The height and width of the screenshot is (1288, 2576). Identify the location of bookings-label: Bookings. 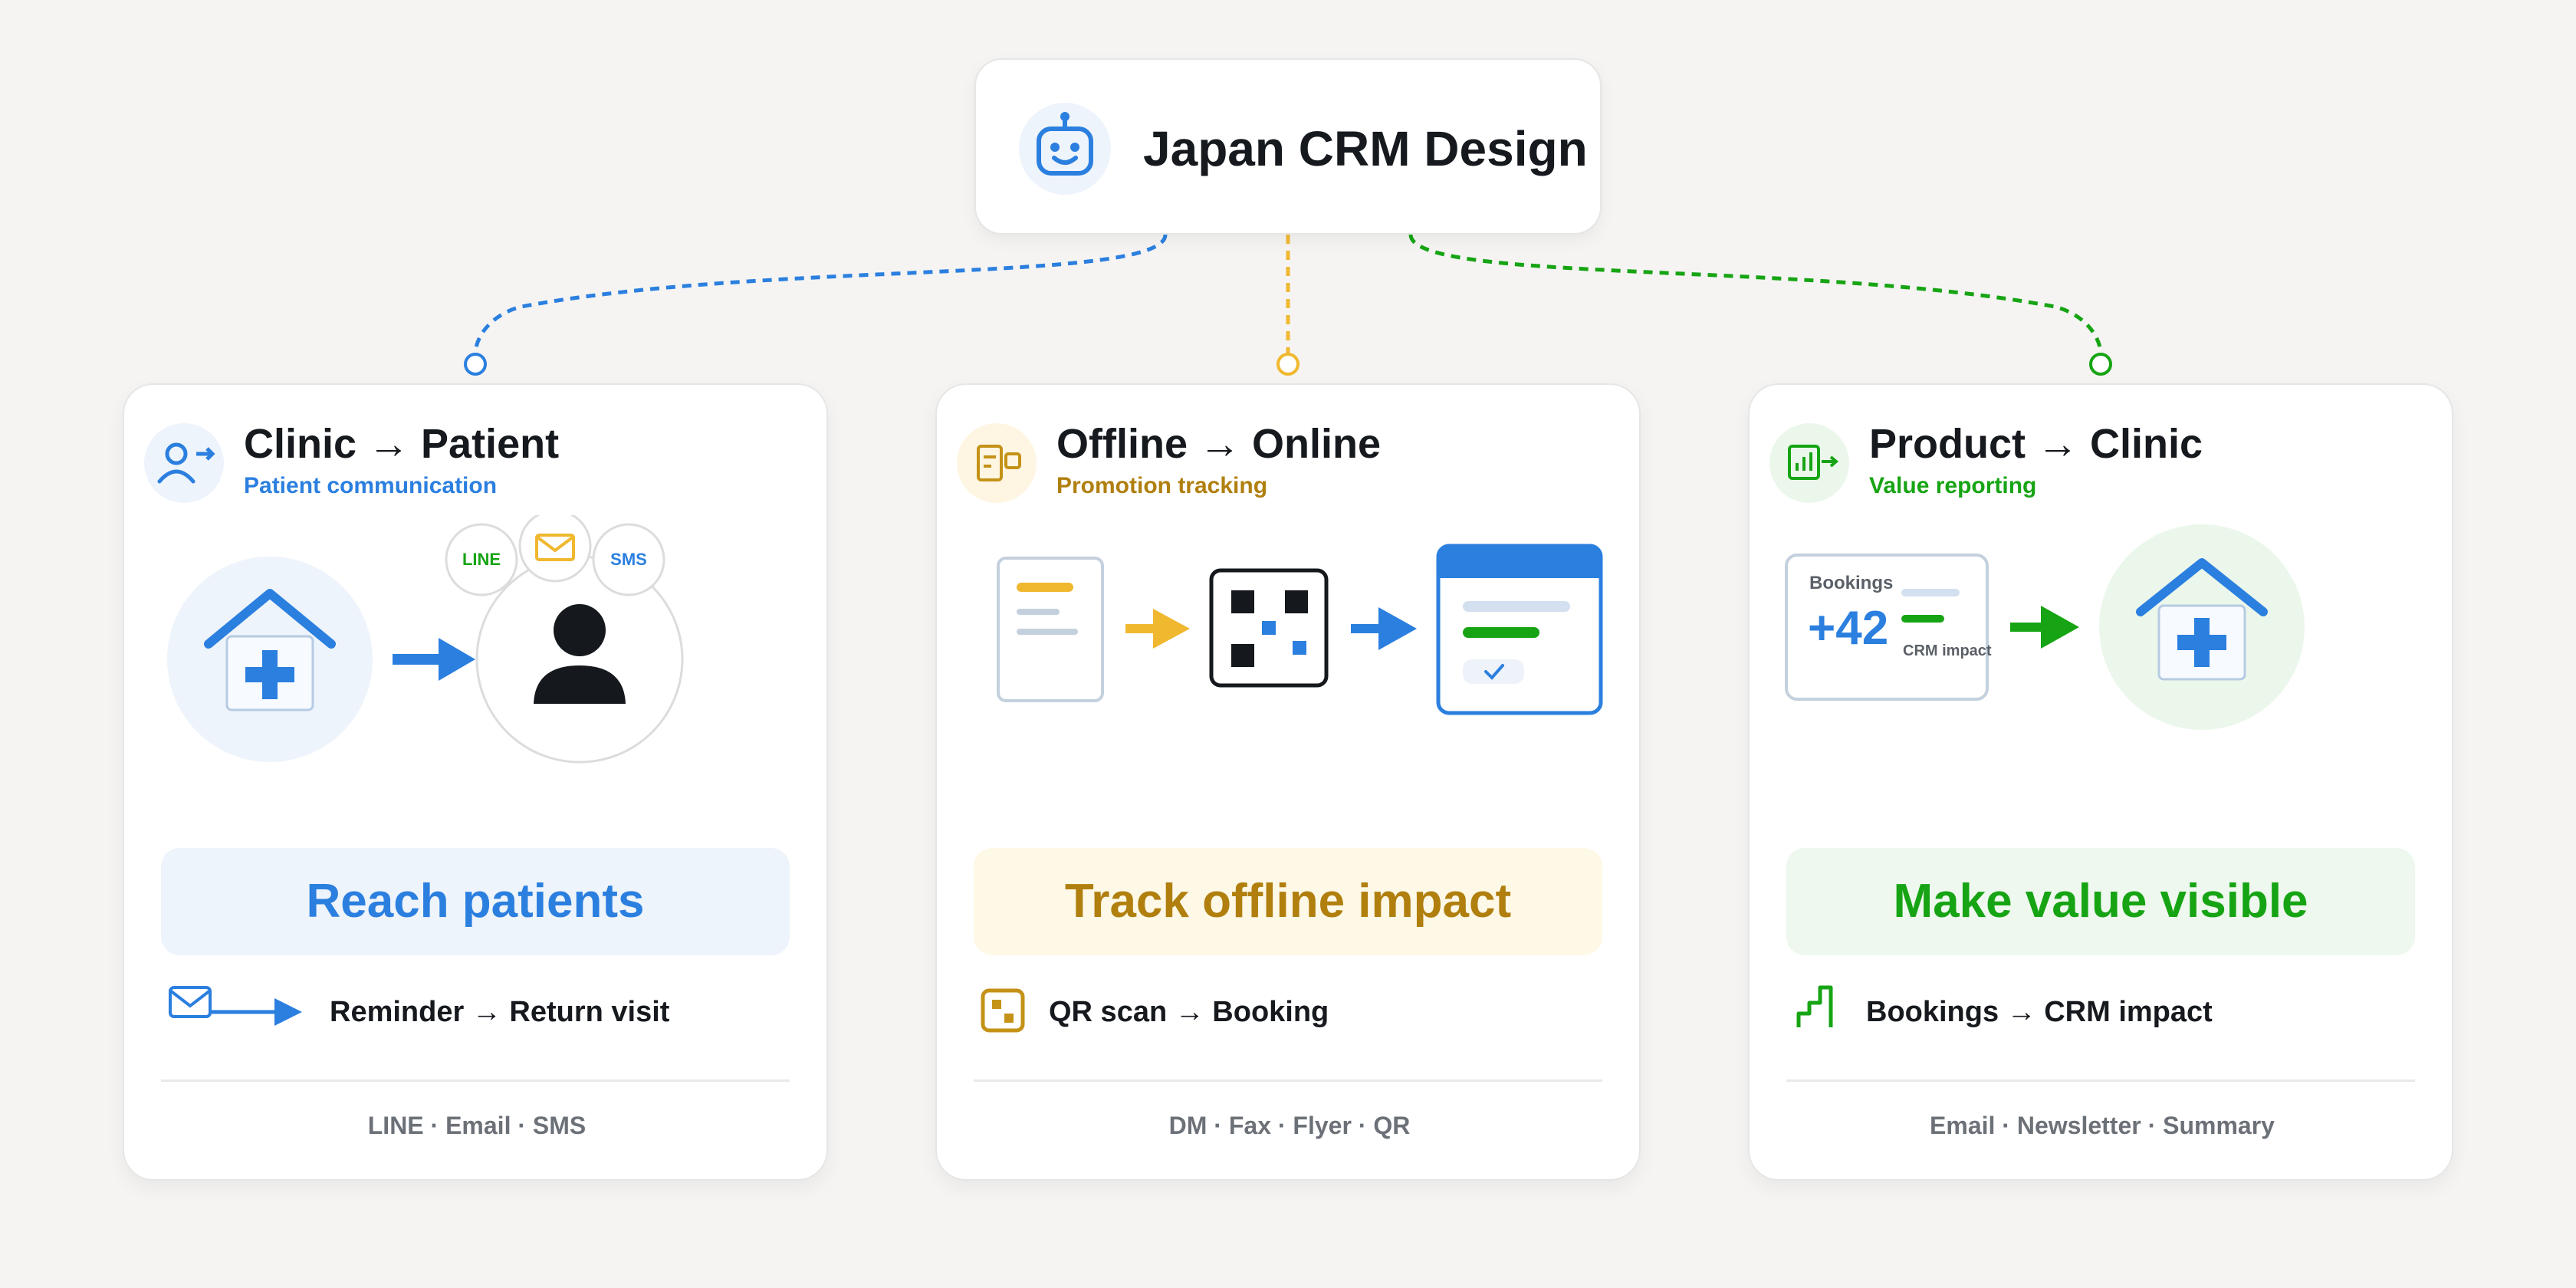
(1852, 583).